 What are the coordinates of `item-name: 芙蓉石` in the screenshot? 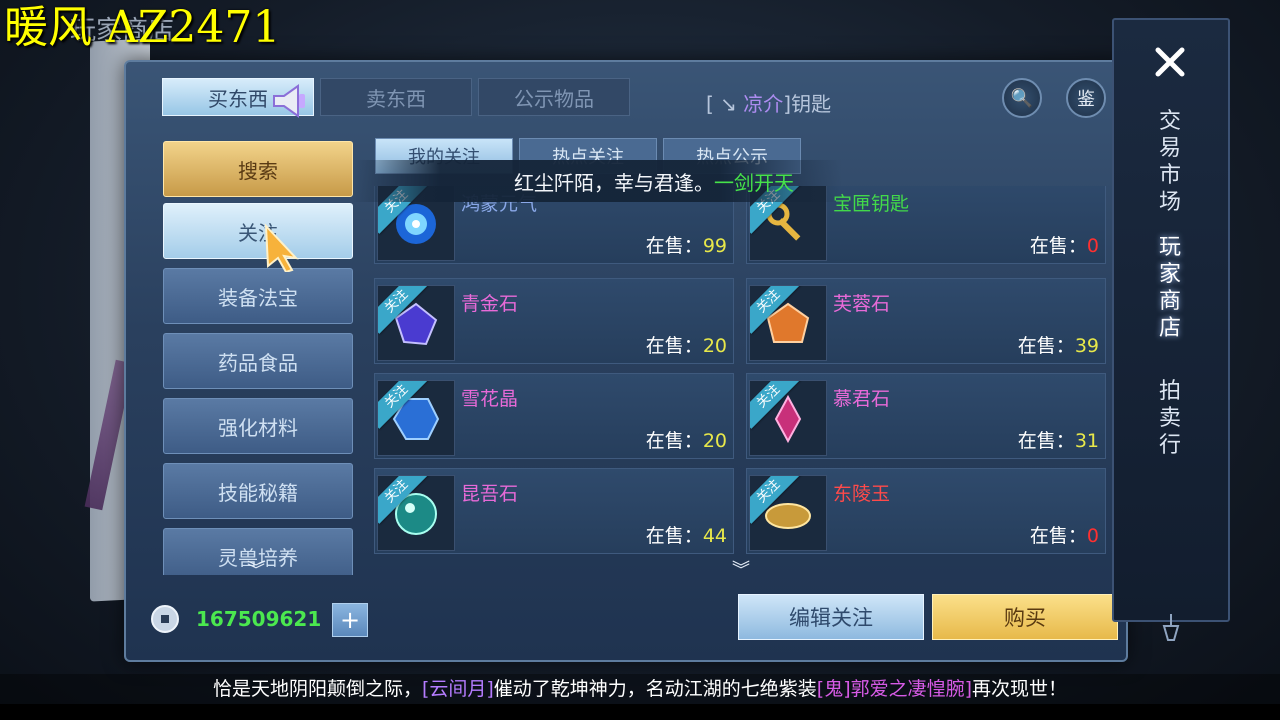 It's located at (862, 304).